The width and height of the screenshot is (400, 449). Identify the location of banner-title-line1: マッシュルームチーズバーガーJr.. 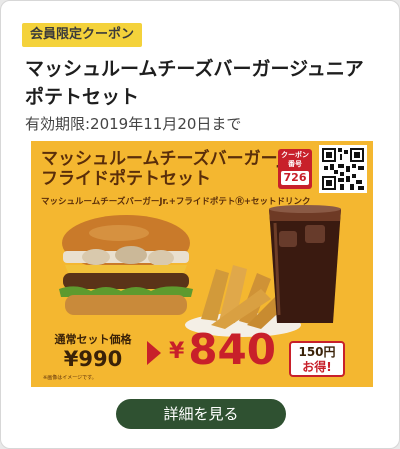
(169, 159).